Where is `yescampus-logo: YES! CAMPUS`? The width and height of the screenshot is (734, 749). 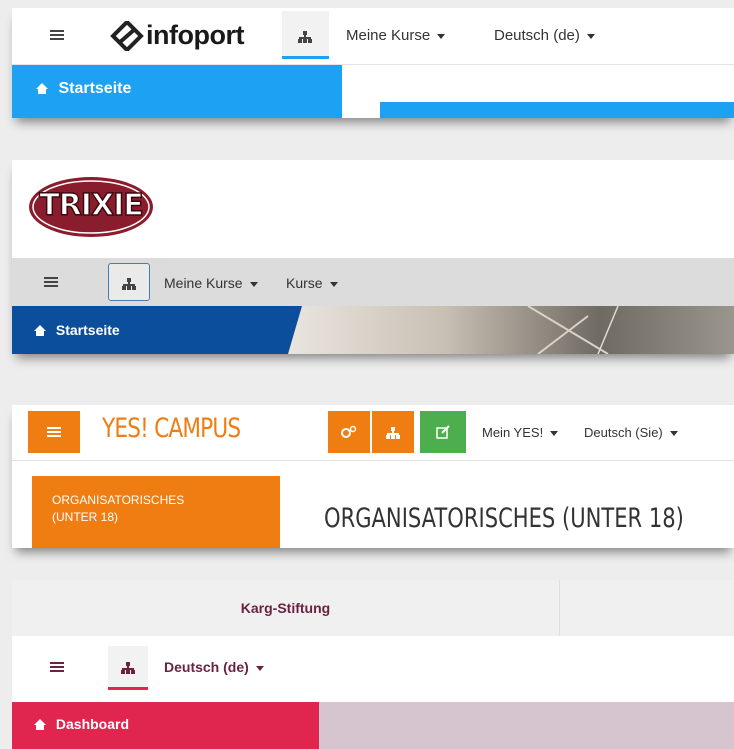
yescampus-logo: YES! CAMPUS is located at coordinates (188, 428).